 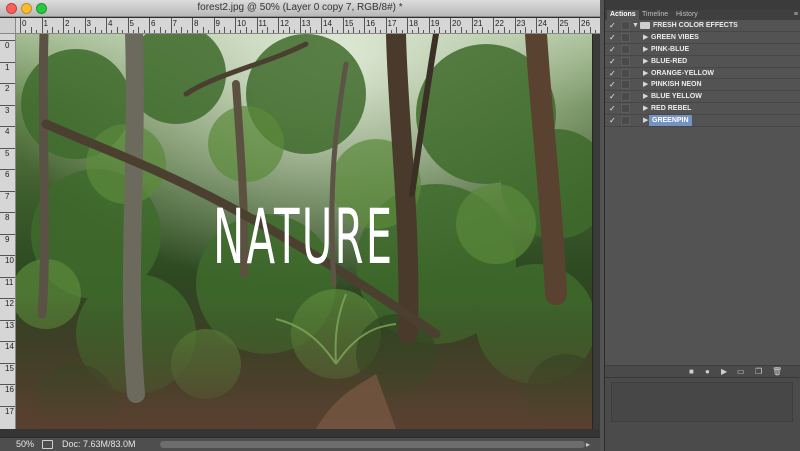 What do you see at coordinates (25, 444) in the screenshot?
I see `zoom-level: 50%` at bounding box center [25, 444].